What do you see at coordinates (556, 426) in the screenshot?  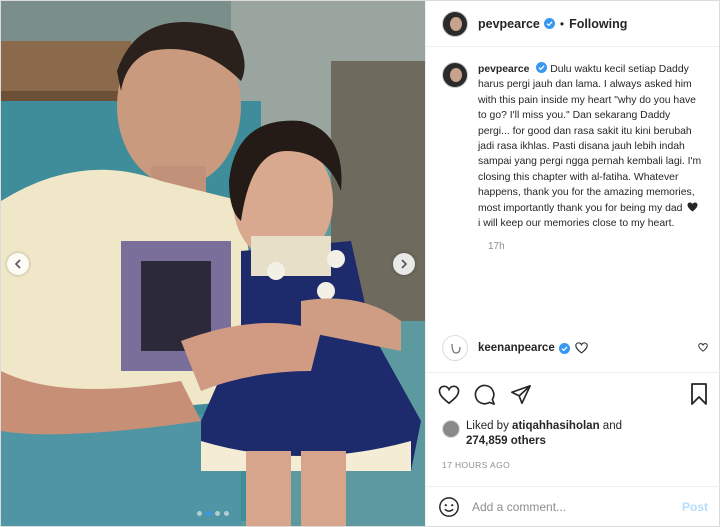 I see `liker-username: atiqahhasiholan` at bounding box center [556, 426].